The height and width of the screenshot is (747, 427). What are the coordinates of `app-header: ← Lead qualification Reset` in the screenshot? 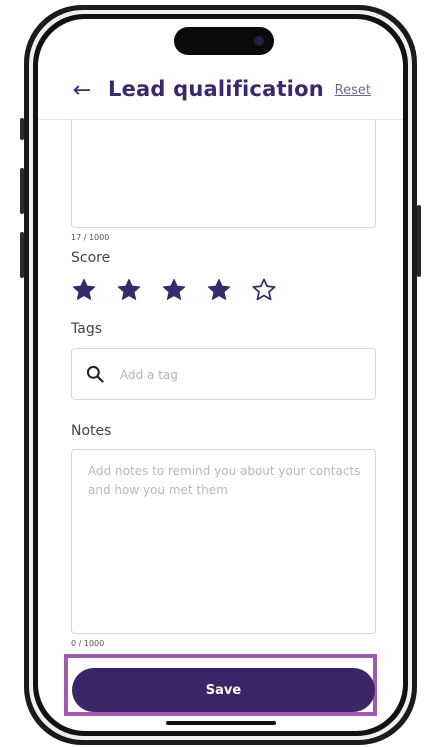 It's located at (220, 95).